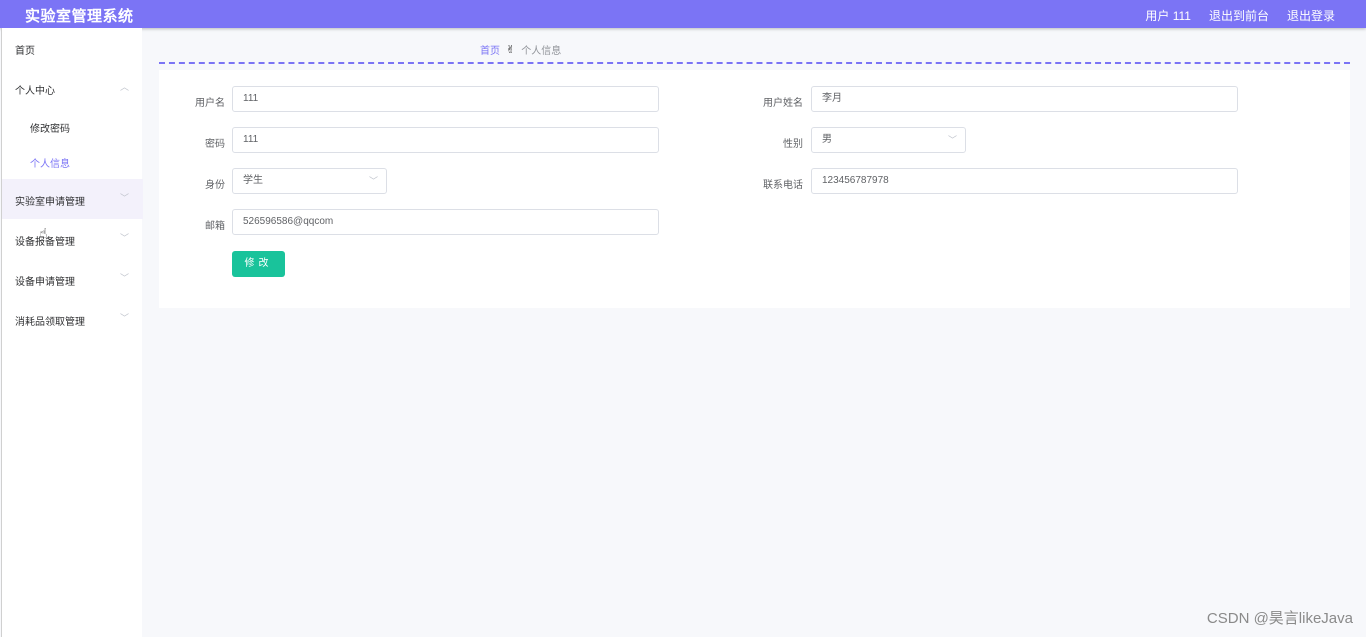 The image size is (1366, 637). Describe the element at coordinates (1024, 181) in the screenshot. I see `phone-field: 123456787978` at that location.